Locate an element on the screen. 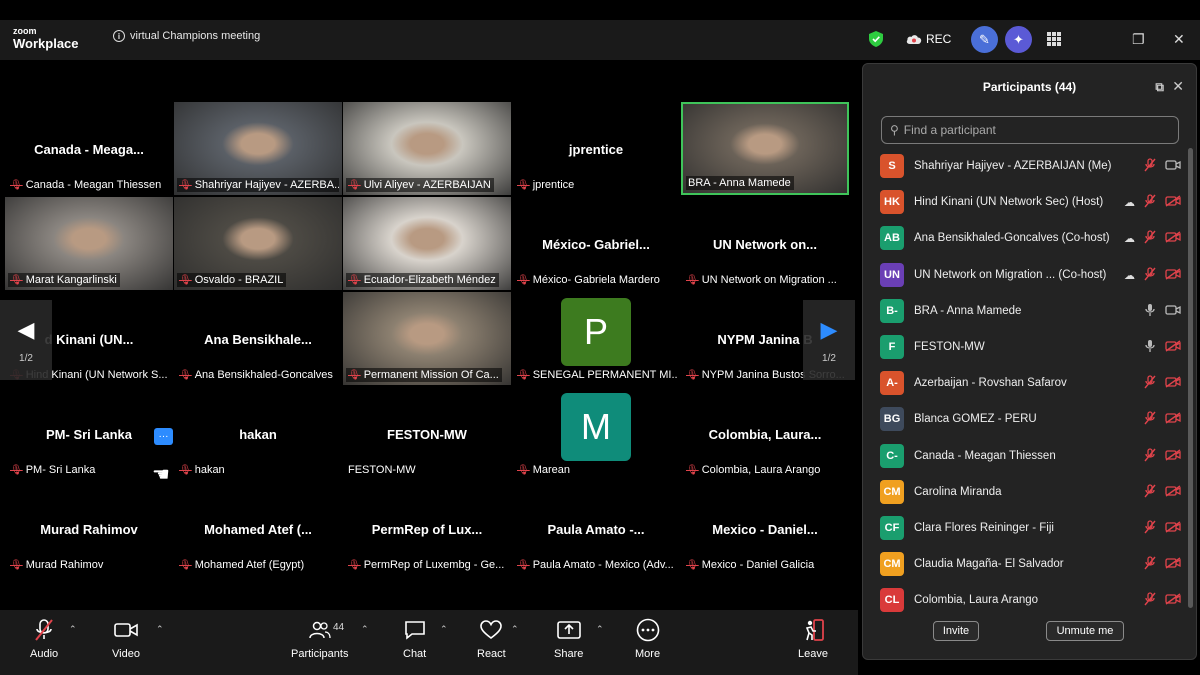 The image size is (1200, 675). participant-row: S Shahriyar Hajiyev - AZERBAIJAN (Me) is located at coordinates (1028, 166).